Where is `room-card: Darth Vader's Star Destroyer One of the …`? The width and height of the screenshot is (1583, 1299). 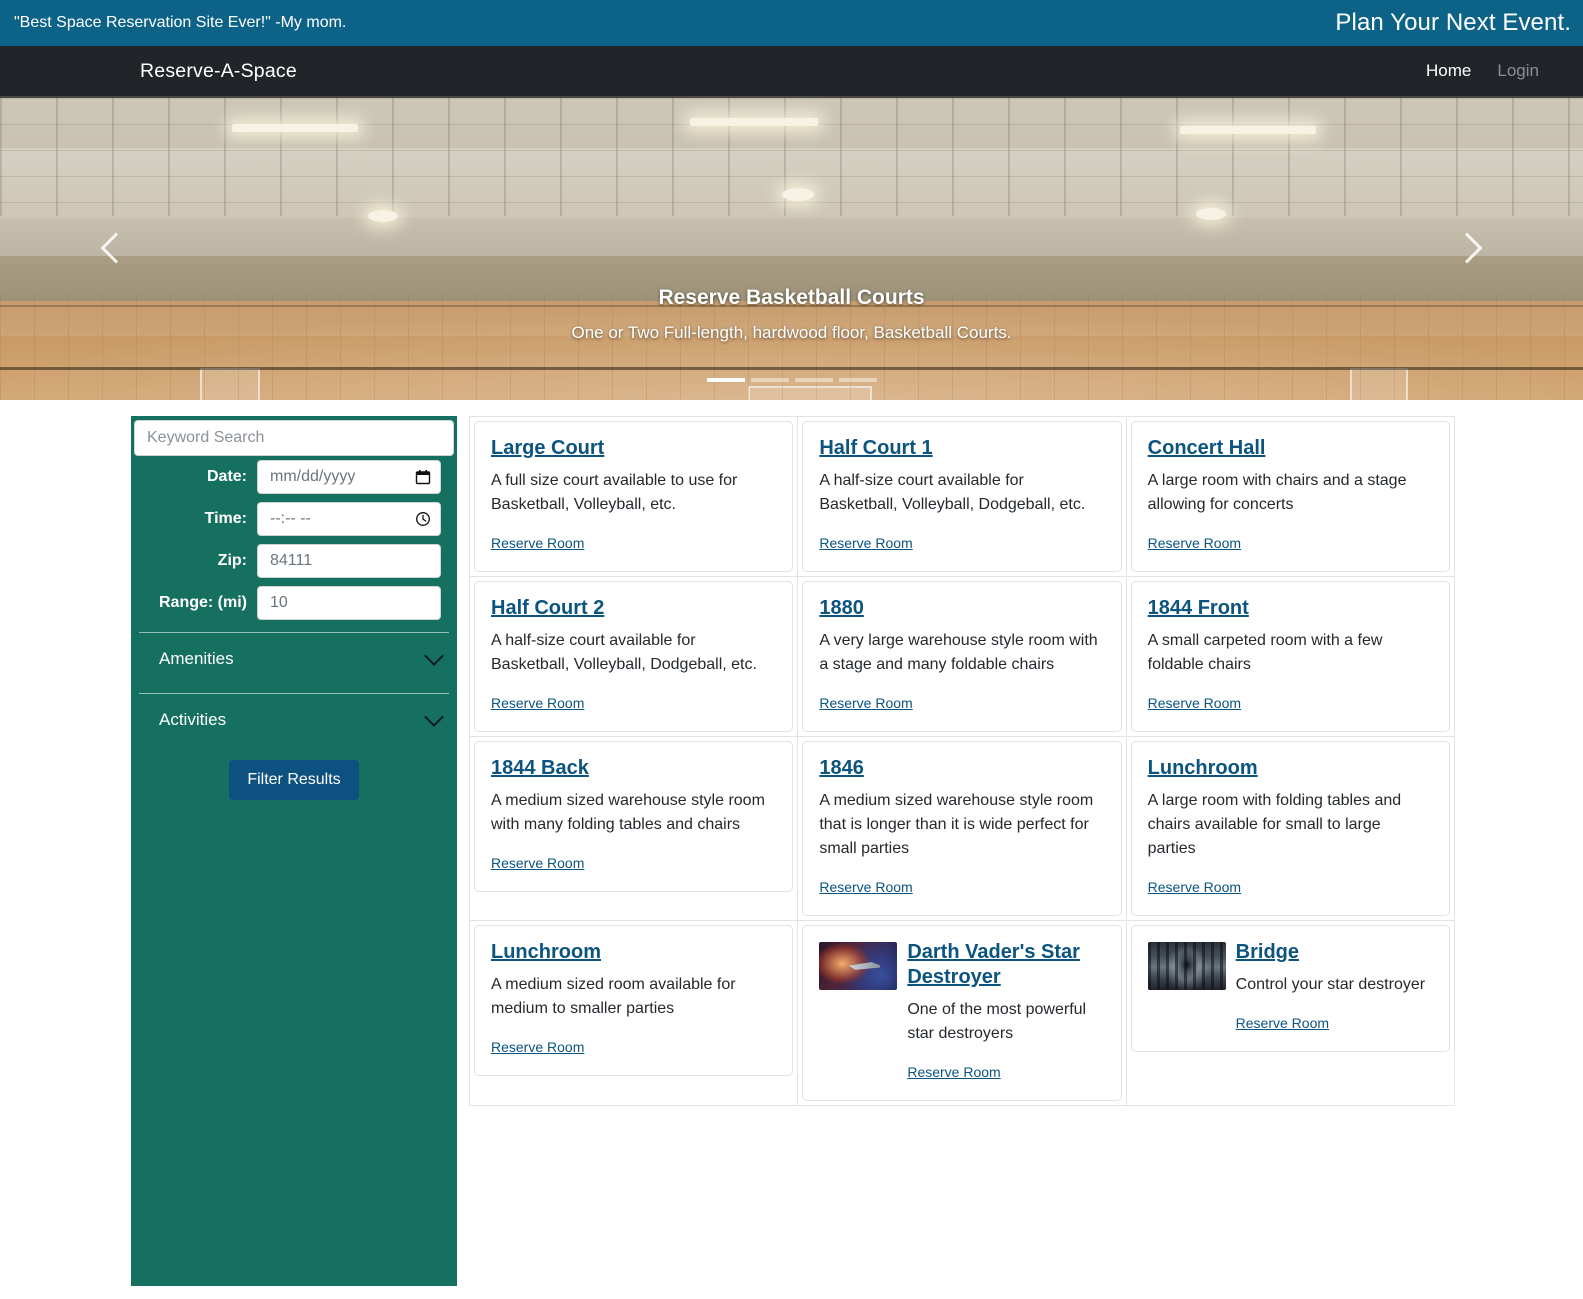 room-card: Darth Vader's Star Destroyer One of the … is located at coordinates (962, 1013).